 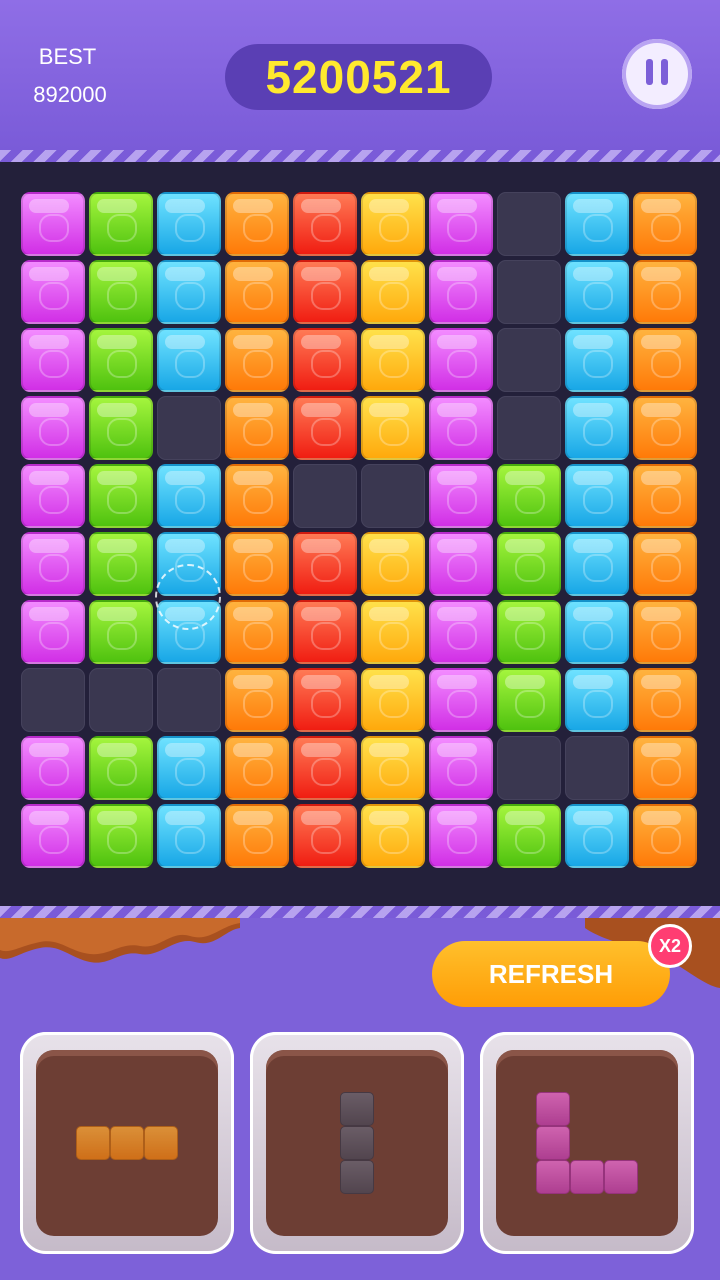 What do you see at coordinates (551, 974) in the screenshot?
I see `refresh-button: REFRESH` at bounding box center [551, 974].